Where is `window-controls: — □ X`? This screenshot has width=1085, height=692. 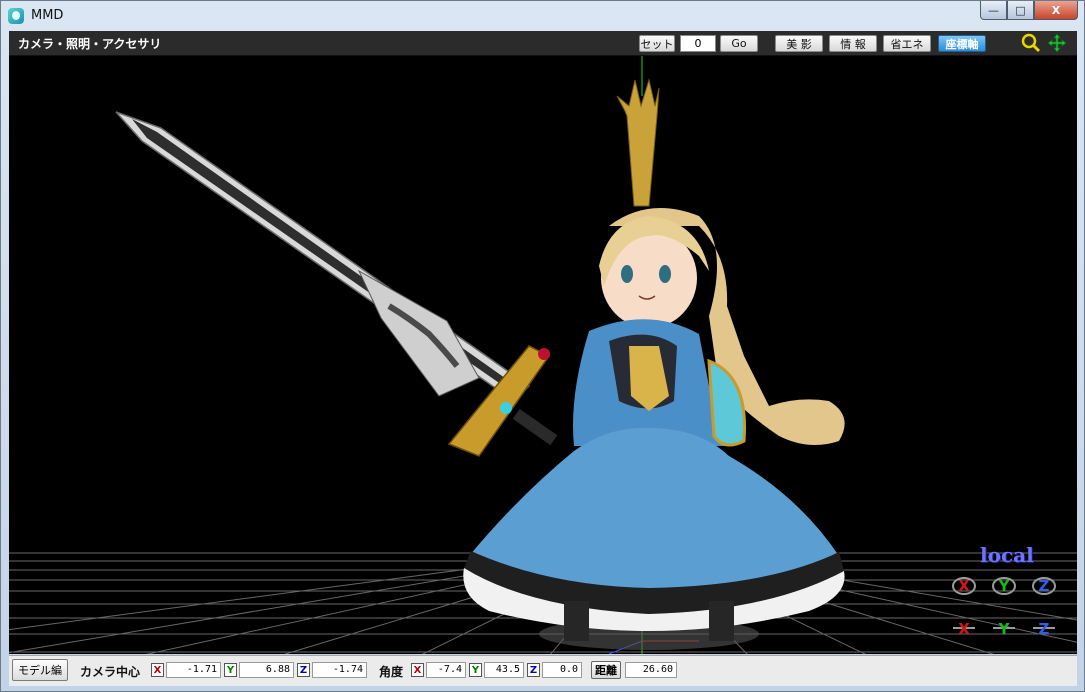
window-controls: — □ X is located at coordinates (1029, 11).